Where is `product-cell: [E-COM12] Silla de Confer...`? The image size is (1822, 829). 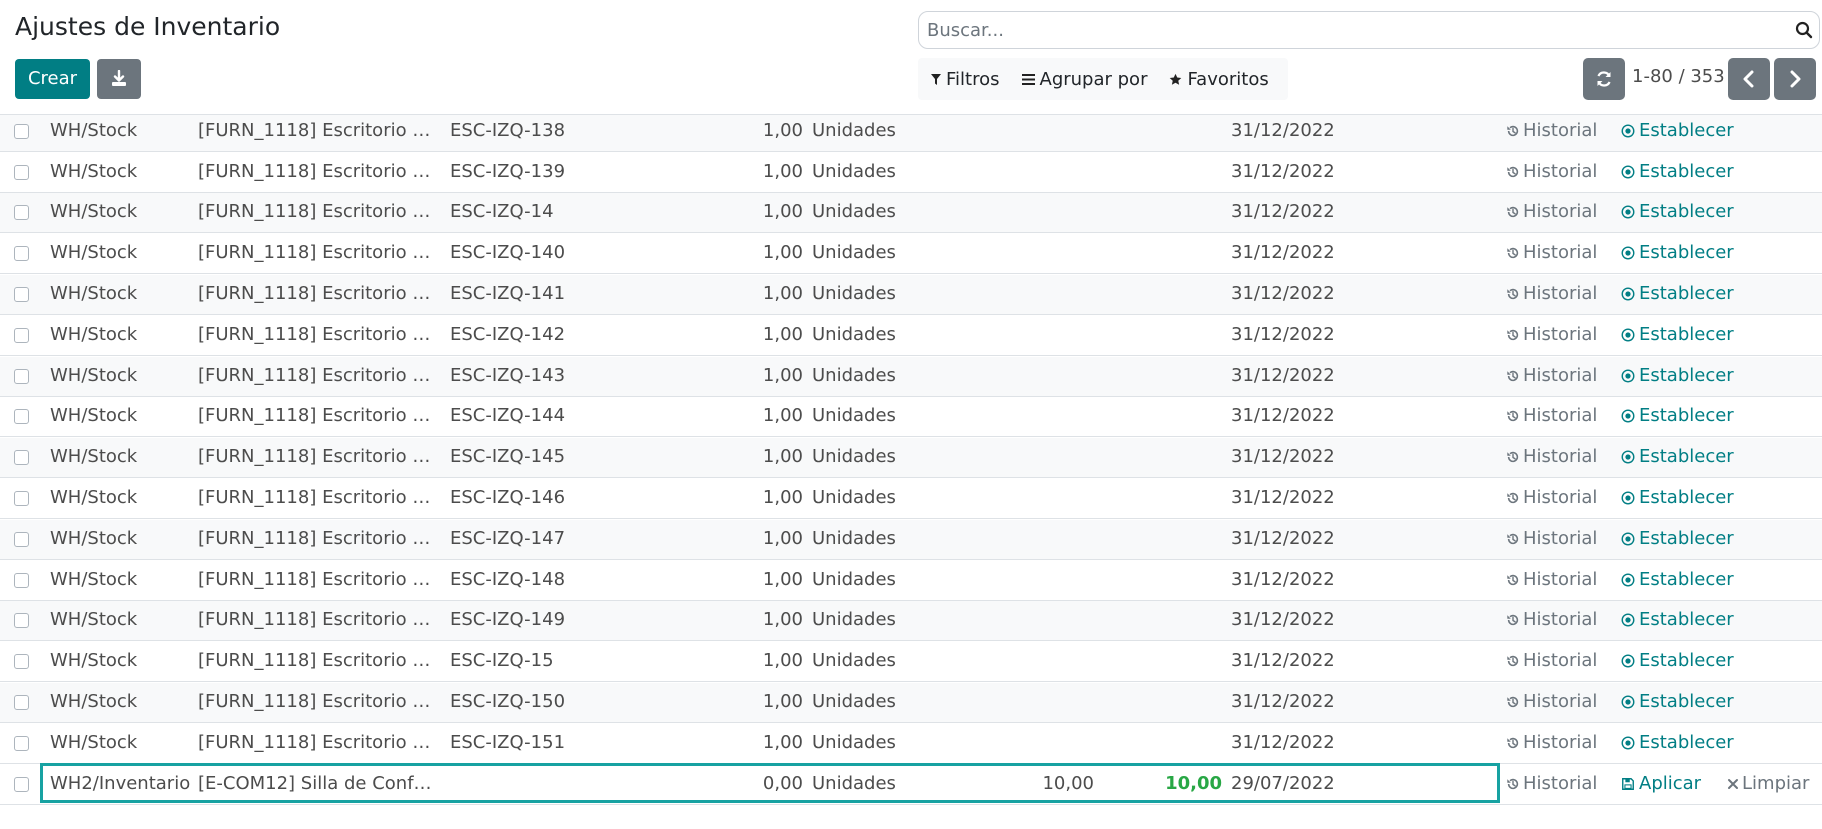 product-cell: [E-COM12] Silla de Confer... is located at coordinates (319, 784).